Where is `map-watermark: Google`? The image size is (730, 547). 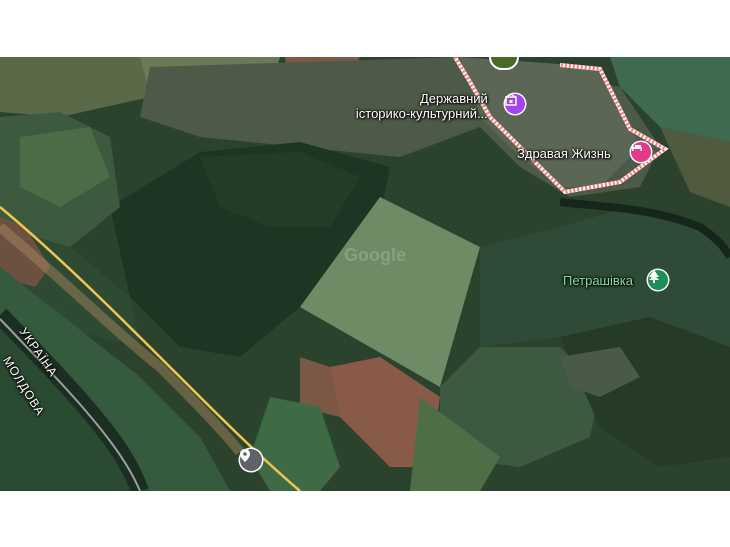
map-watermark: Google is located at coordinates (375, 255).